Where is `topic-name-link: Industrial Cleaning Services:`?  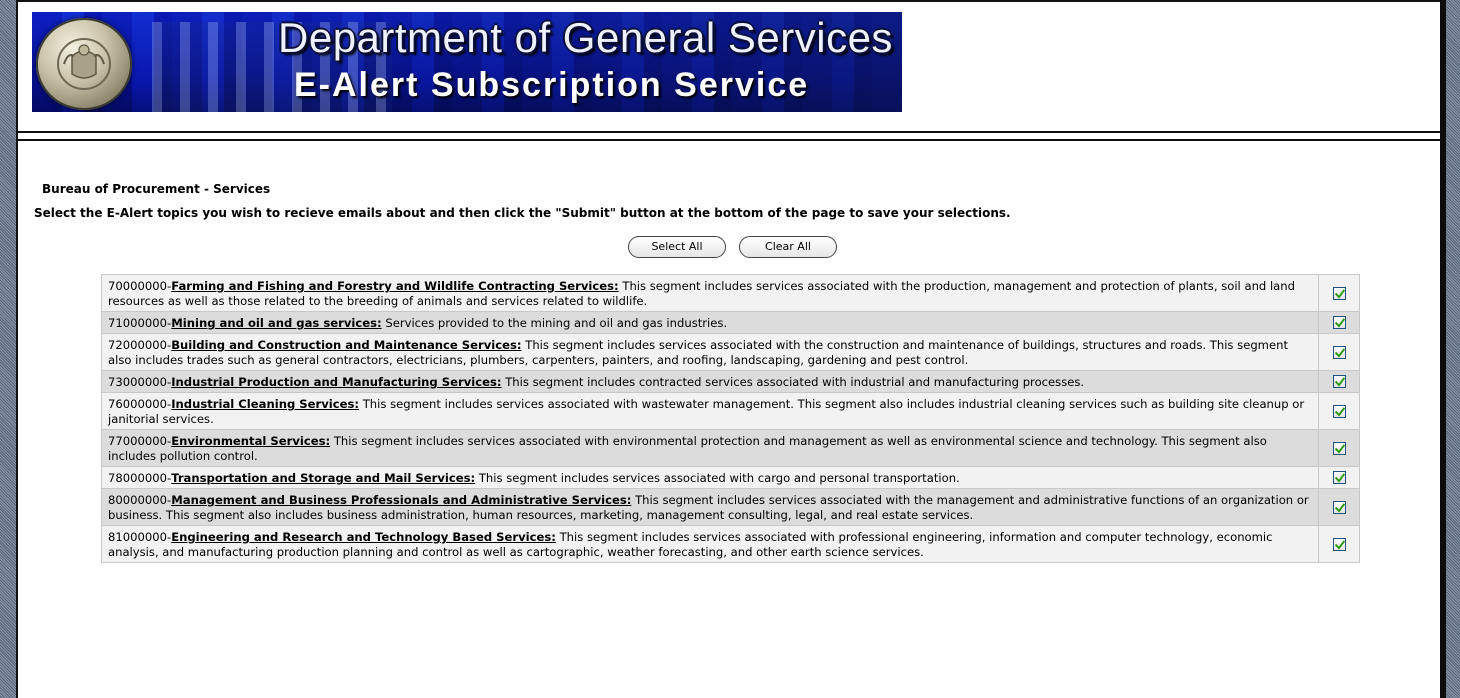
topic-name-link: Industrial Cleaning Services: is located at coordinates (265, 404).